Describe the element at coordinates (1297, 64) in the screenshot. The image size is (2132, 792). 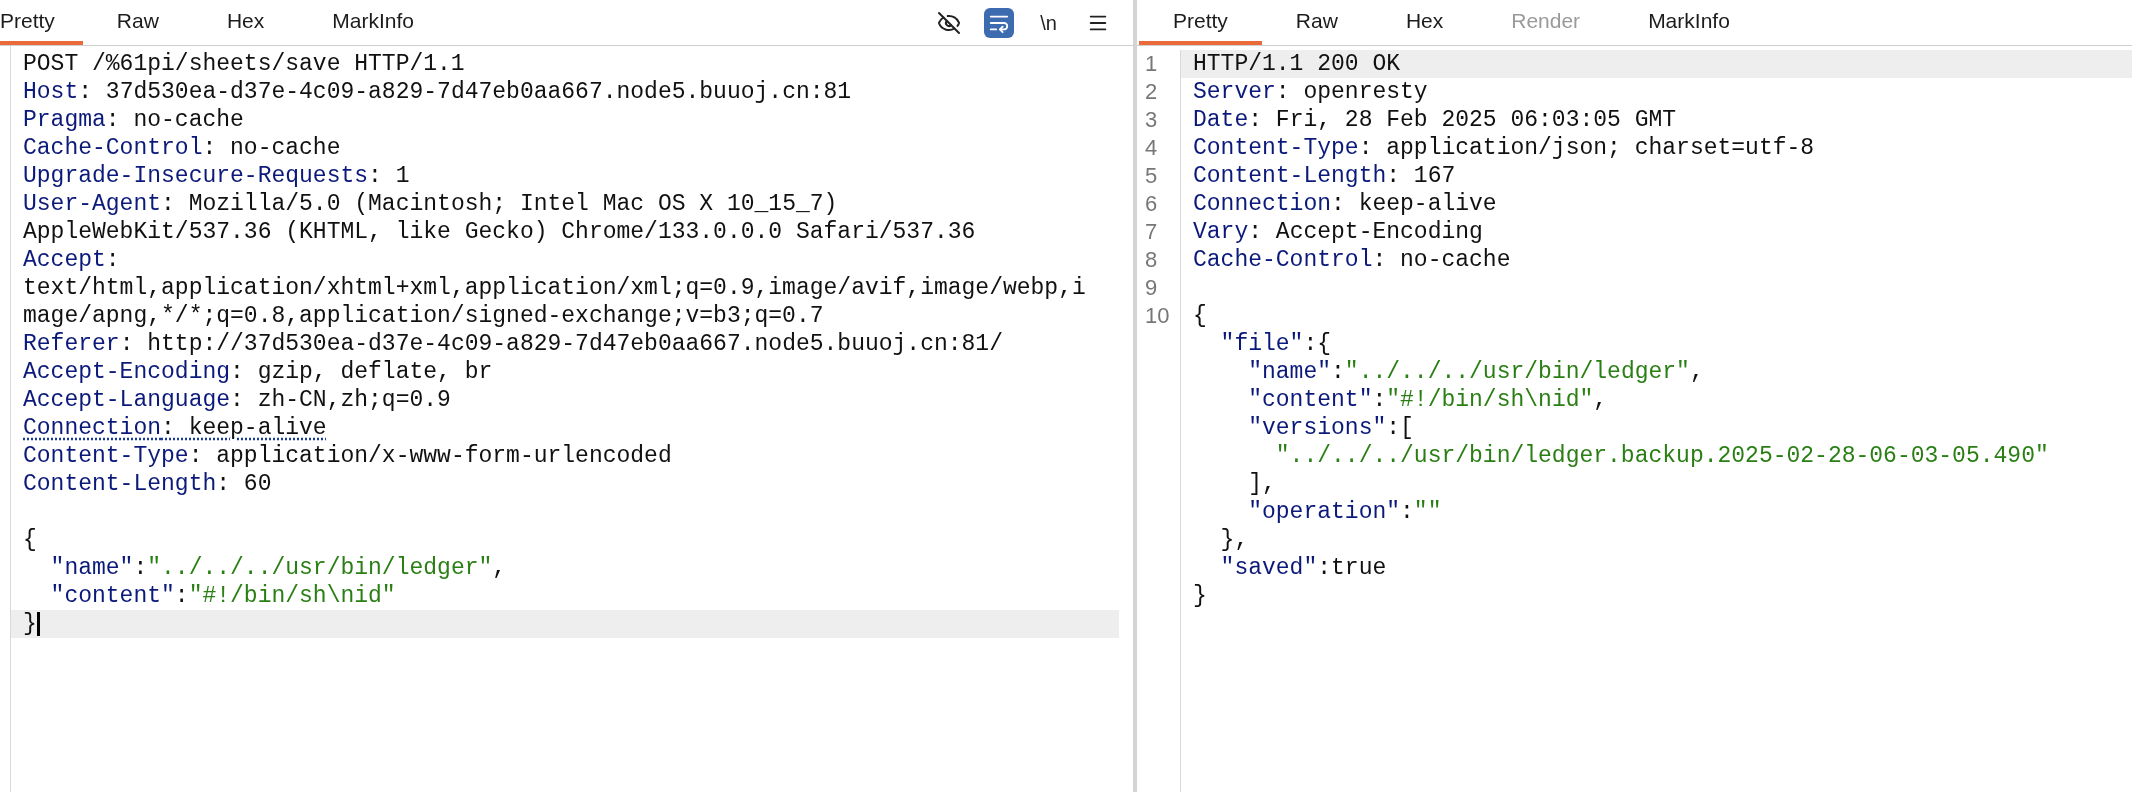
I see `code-line: HTTP/1.1 200 OK` at that location.